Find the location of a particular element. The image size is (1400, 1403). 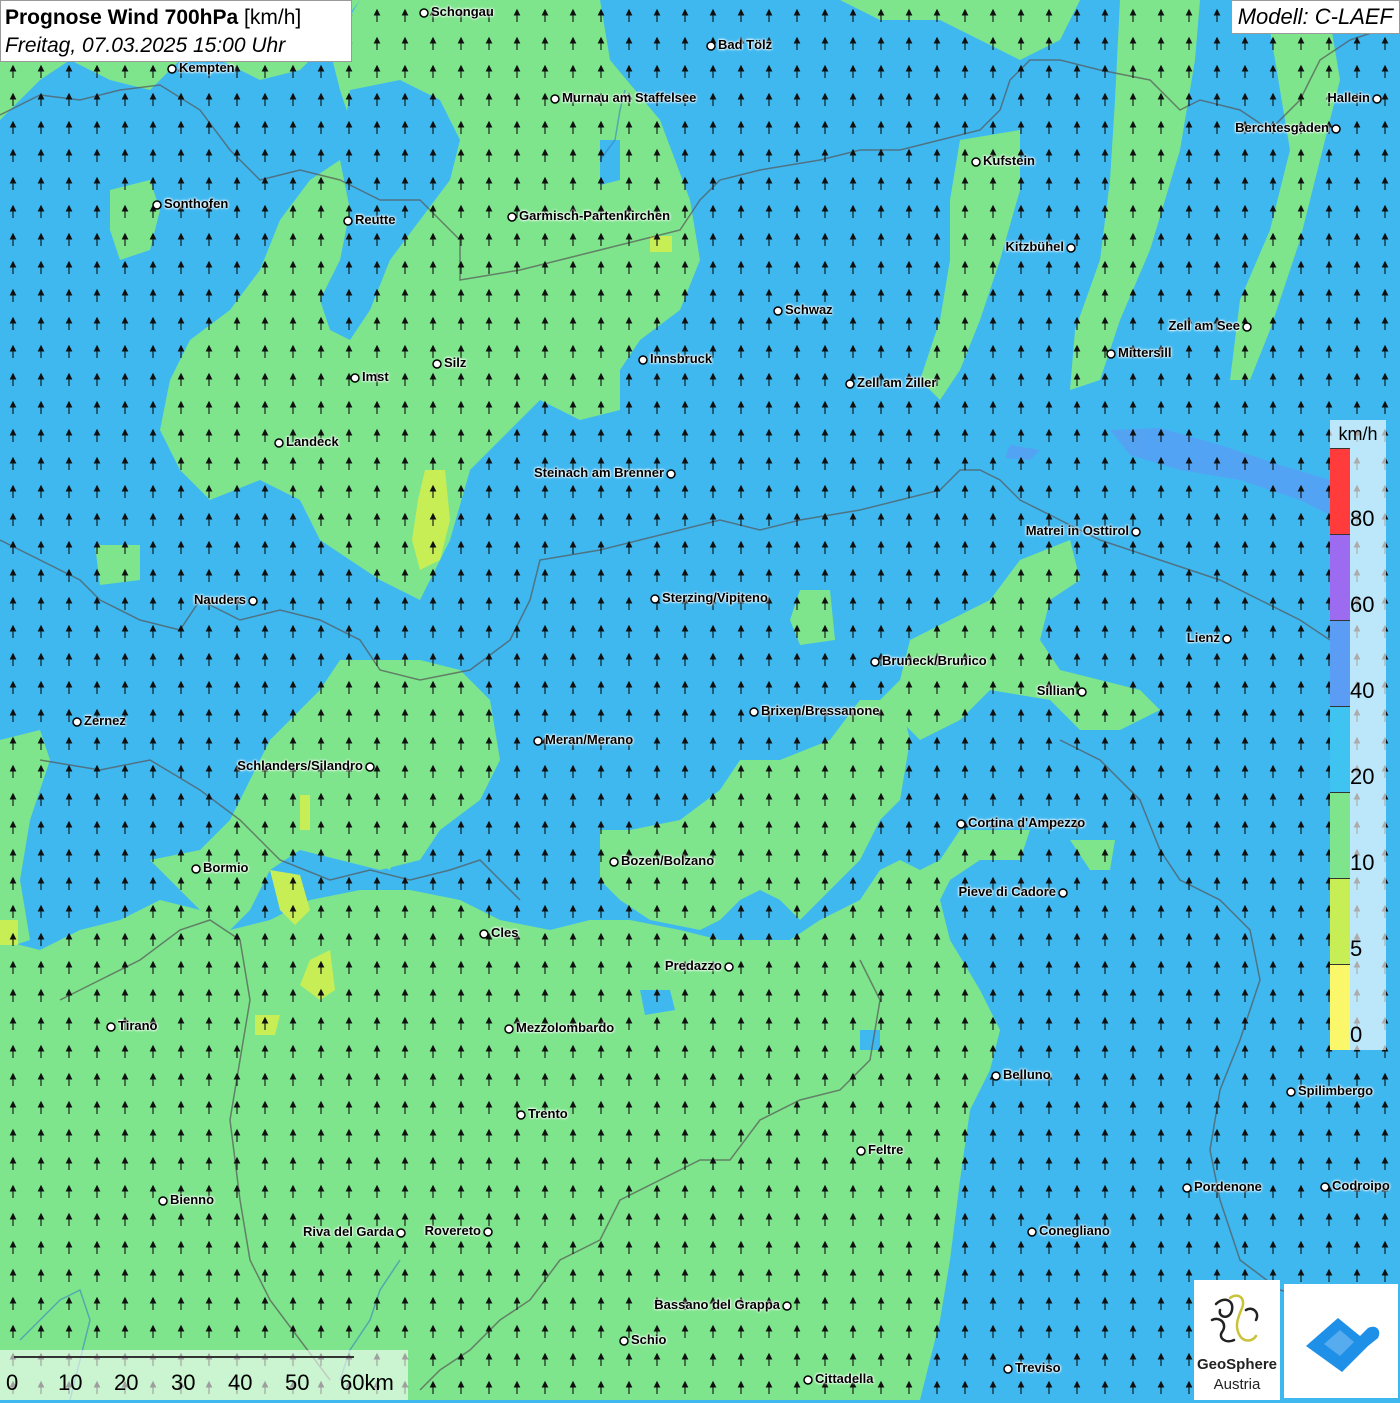

legend-value-label: 0 is located at coordinates (1356, 1034).